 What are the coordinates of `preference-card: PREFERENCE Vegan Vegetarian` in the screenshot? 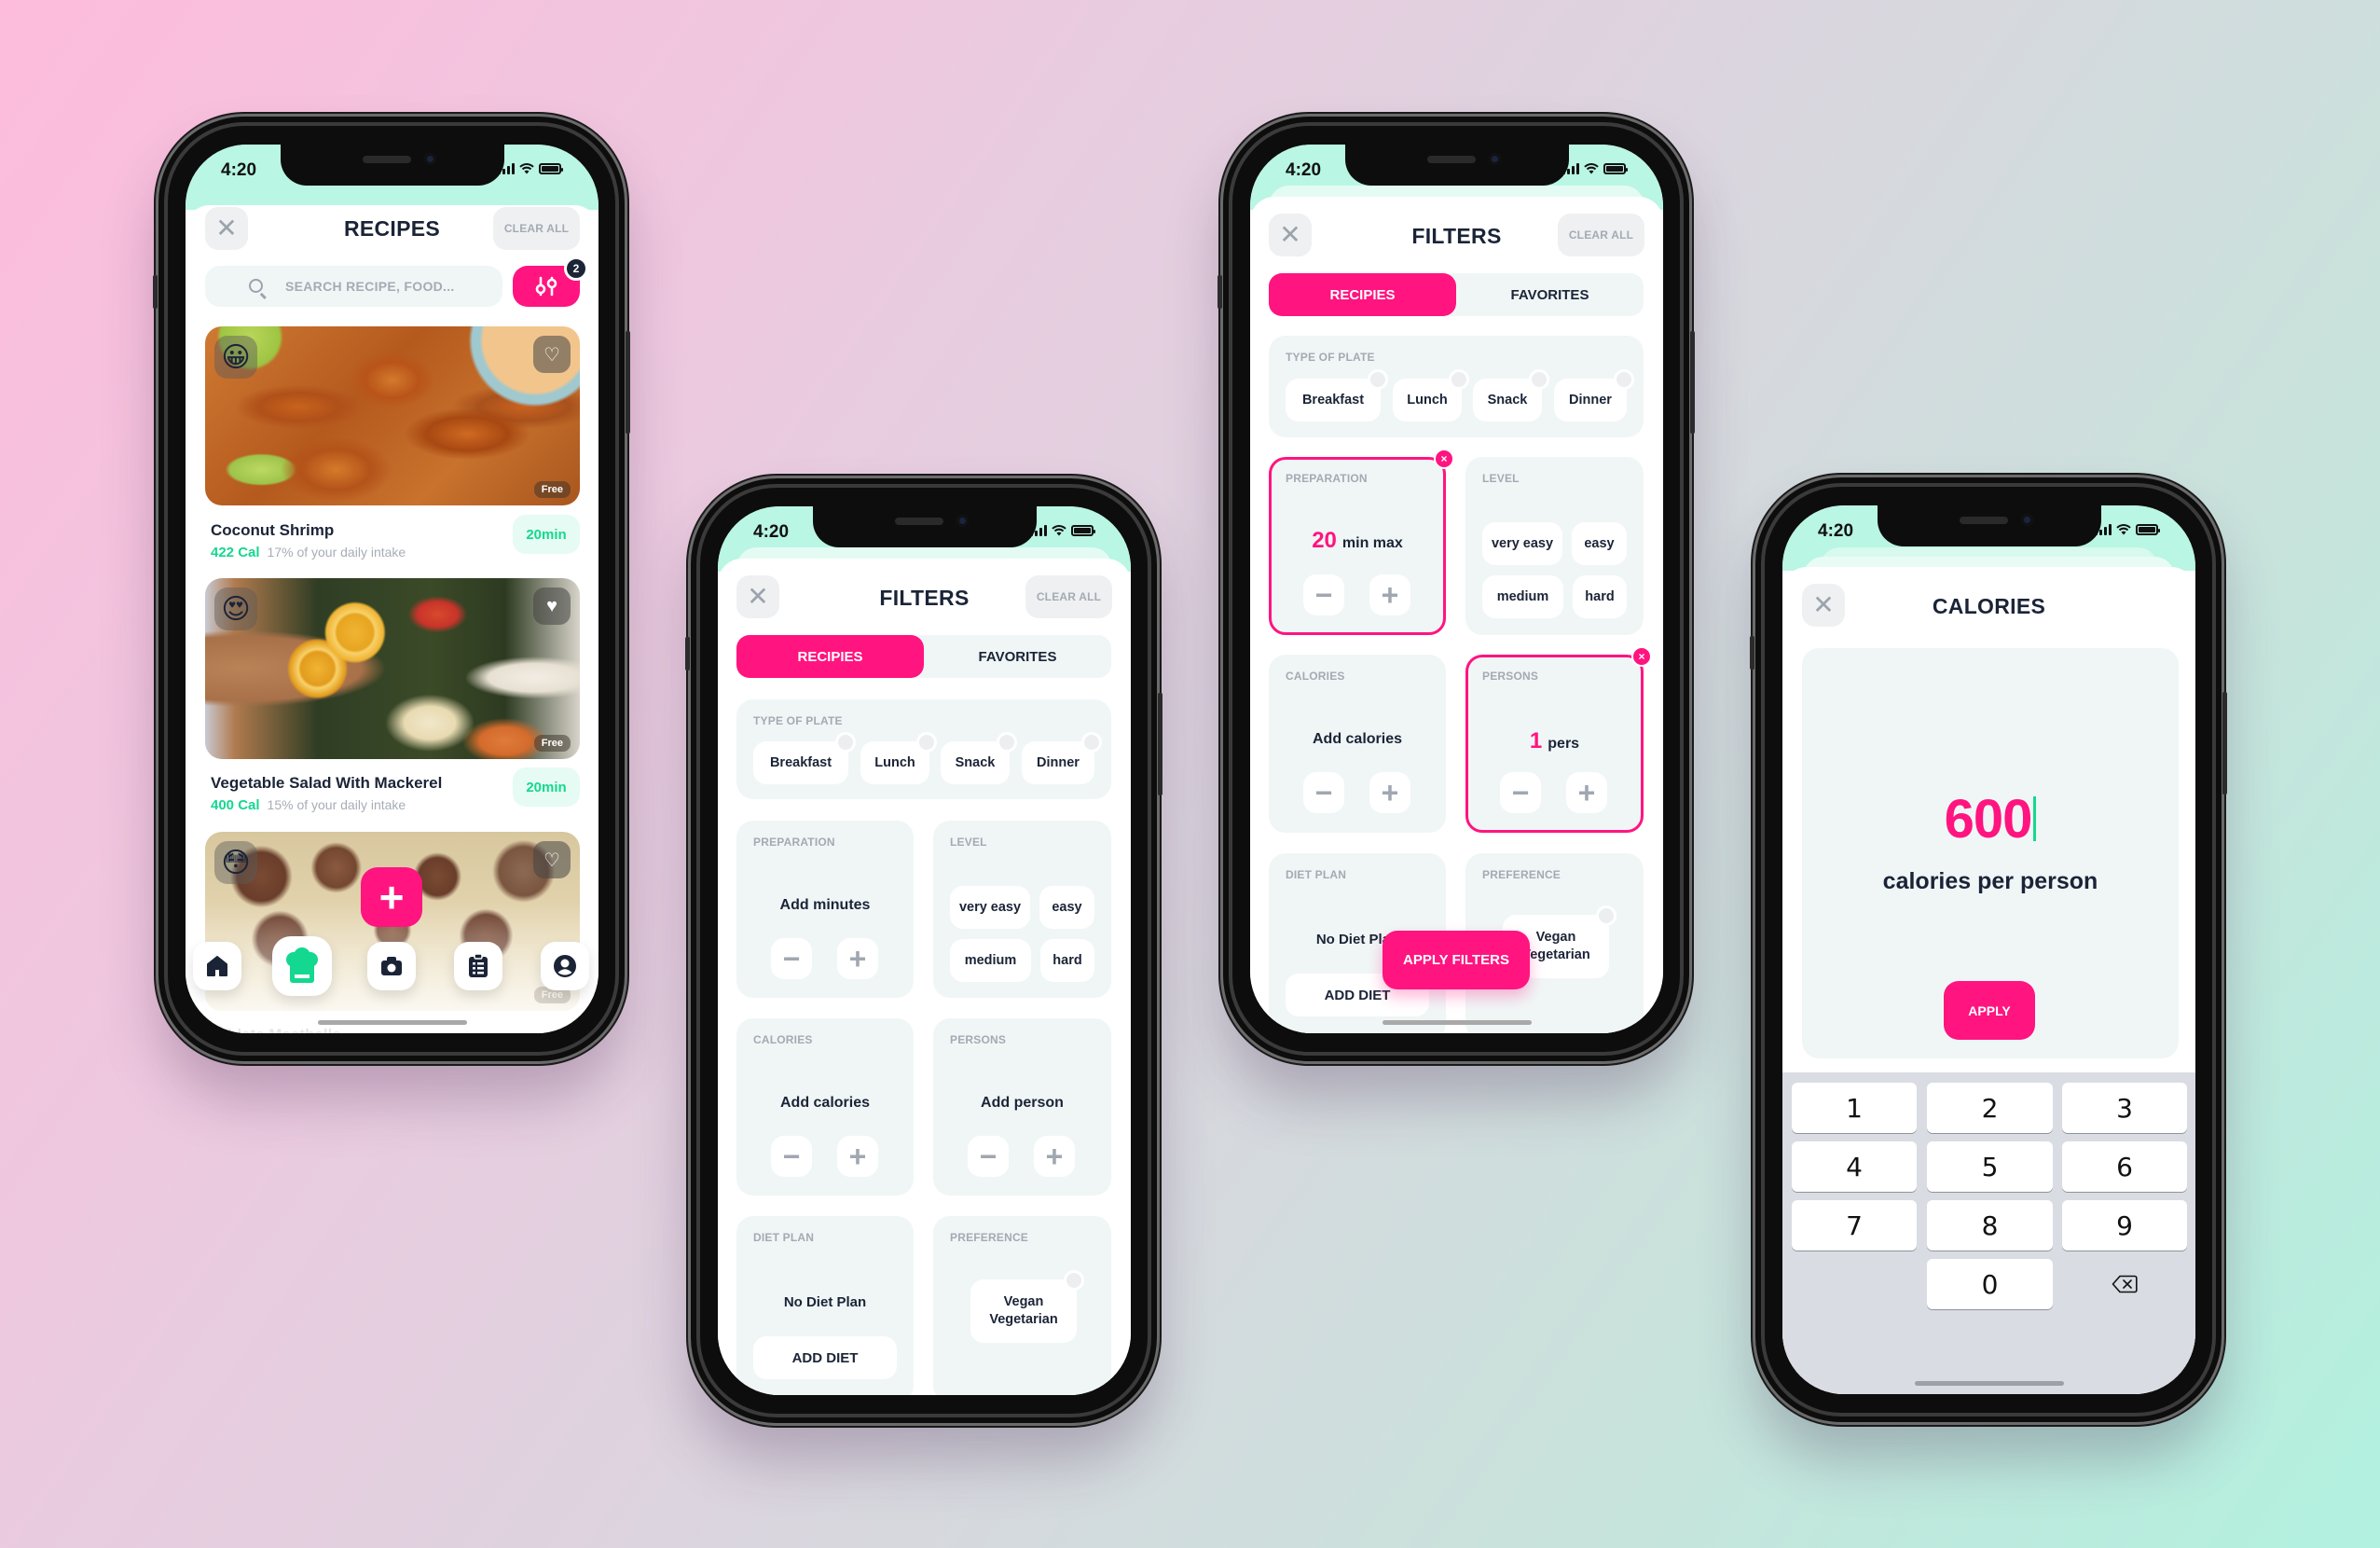 It's located at (1022, 1305).